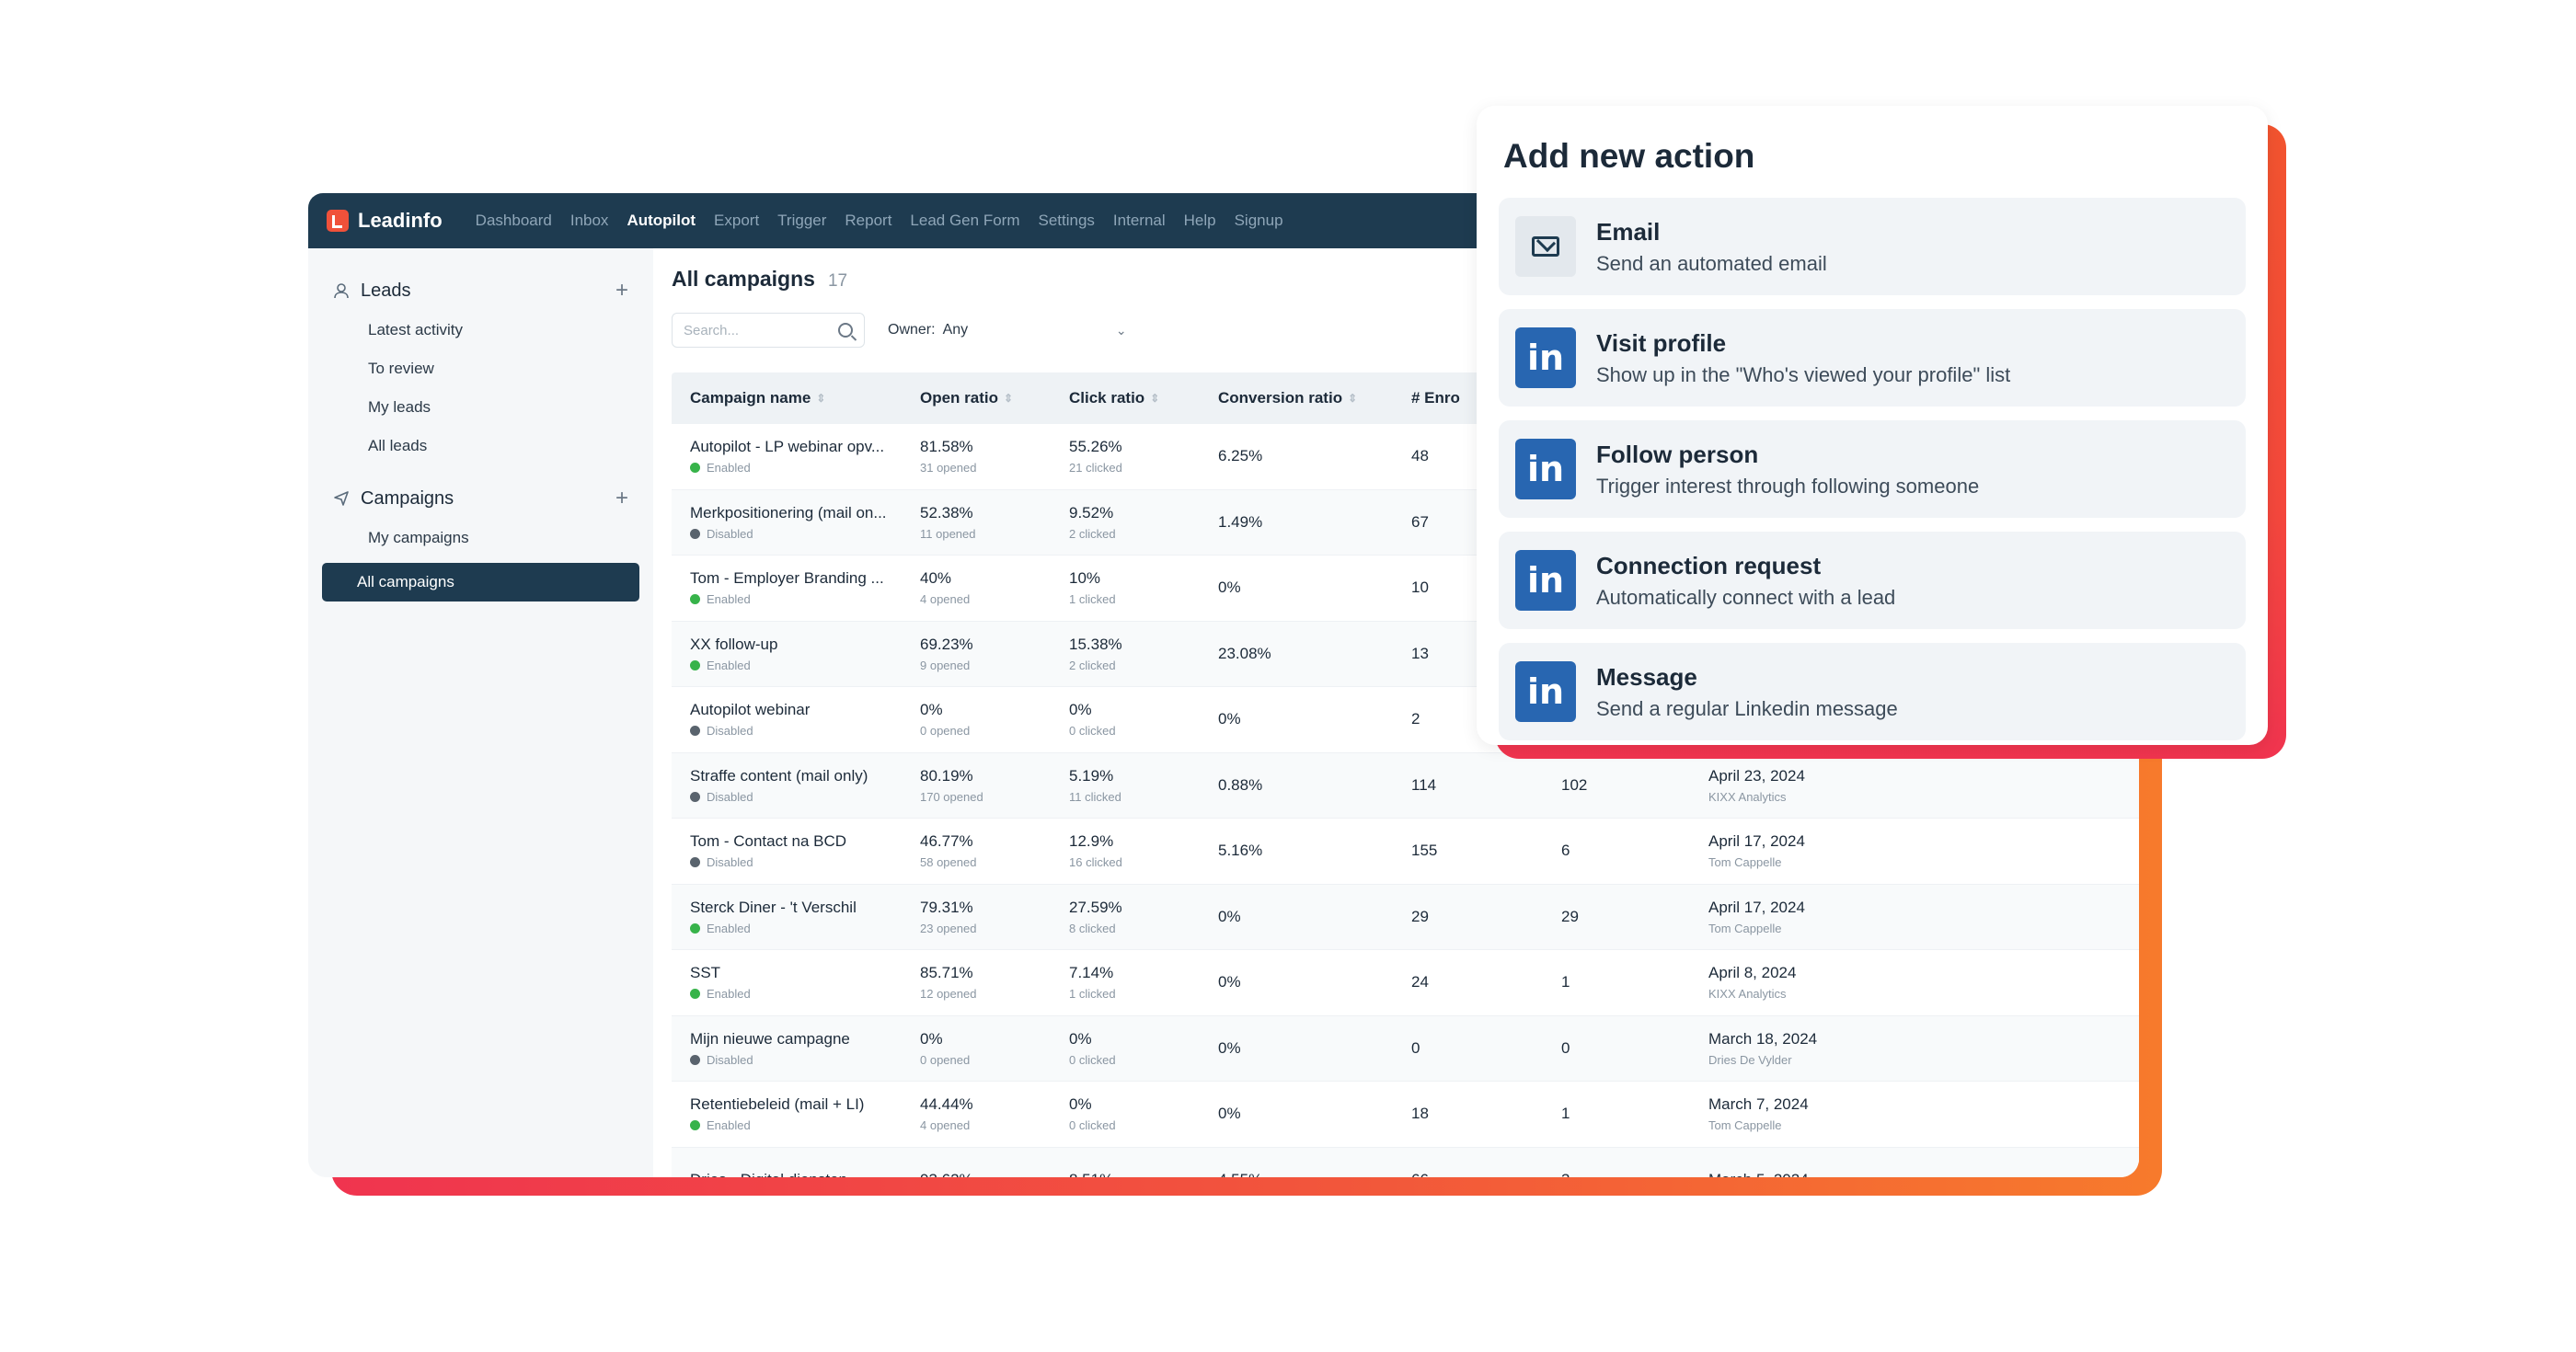 The image size is (2576, 1352). I want to click on action-option: in Message Send a regular Linkedin message, so click(1872, 691).